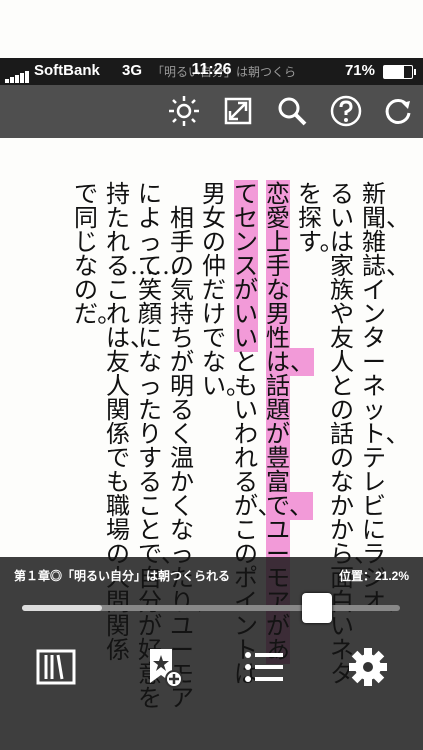 Image resolution: width=423 pixels, height=750 pixels. What do you see at coordinates (211, 608) in the screenshot?
I see `progress-slider` at bounding box center [211, 608].